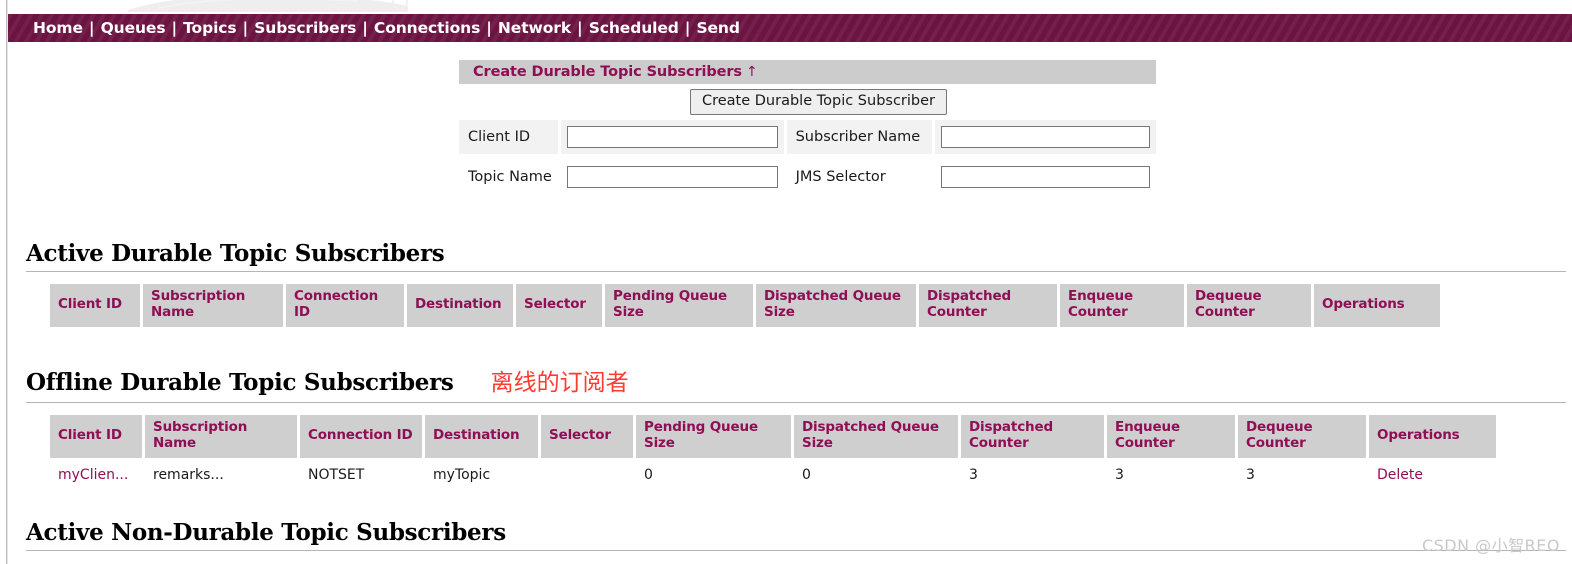  I want to click on jms-selector-input, so click(1045, 177).